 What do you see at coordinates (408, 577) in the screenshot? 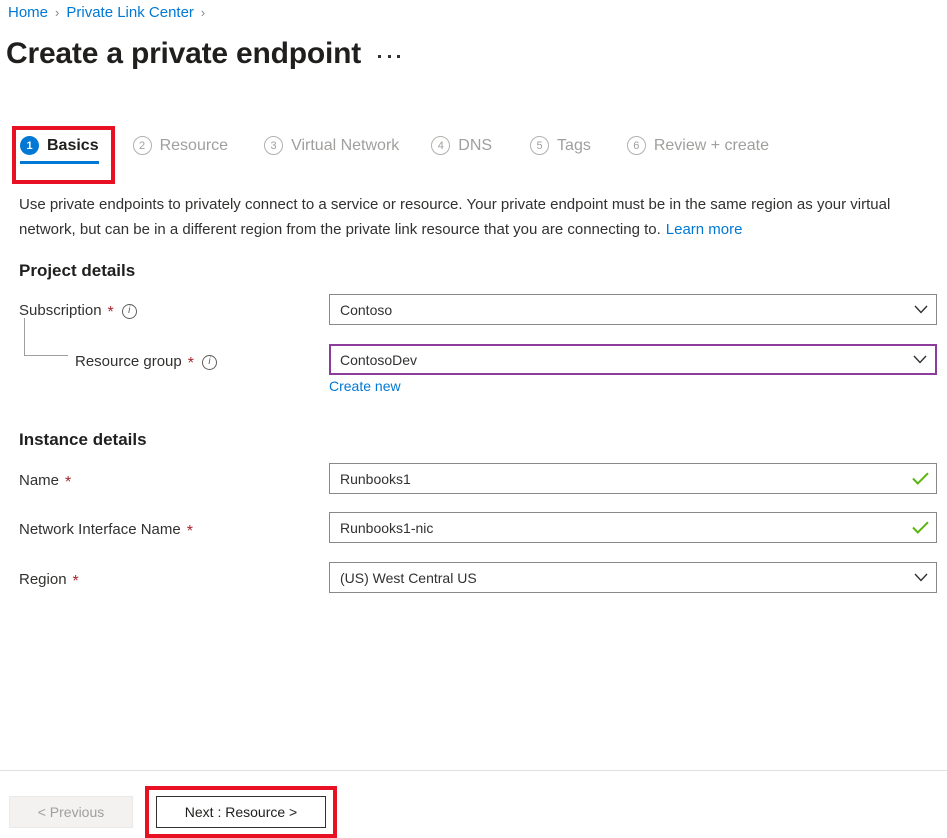
I see `region-value: (US) West Central US` at bounding box center [408, 577].